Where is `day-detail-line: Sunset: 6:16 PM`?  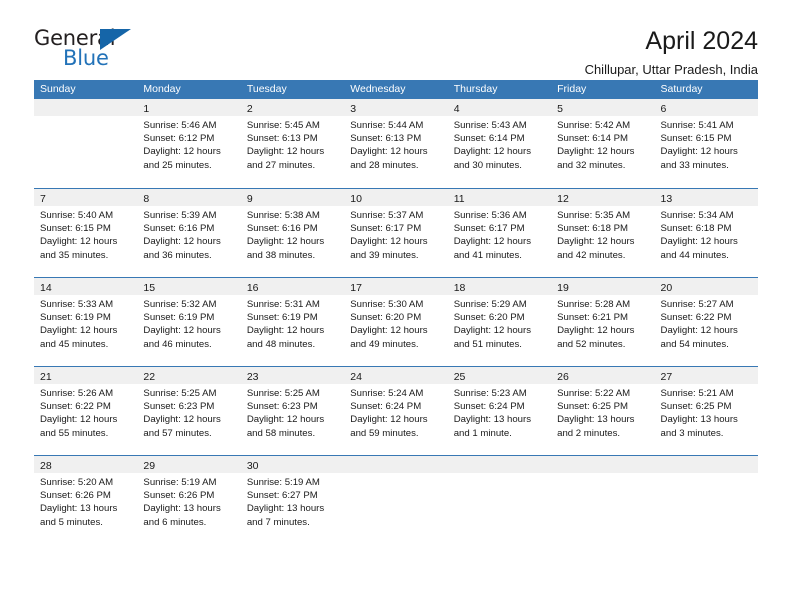
day-detail-line: Sunset: 6:16 PM is located at coordinates (282, 229).